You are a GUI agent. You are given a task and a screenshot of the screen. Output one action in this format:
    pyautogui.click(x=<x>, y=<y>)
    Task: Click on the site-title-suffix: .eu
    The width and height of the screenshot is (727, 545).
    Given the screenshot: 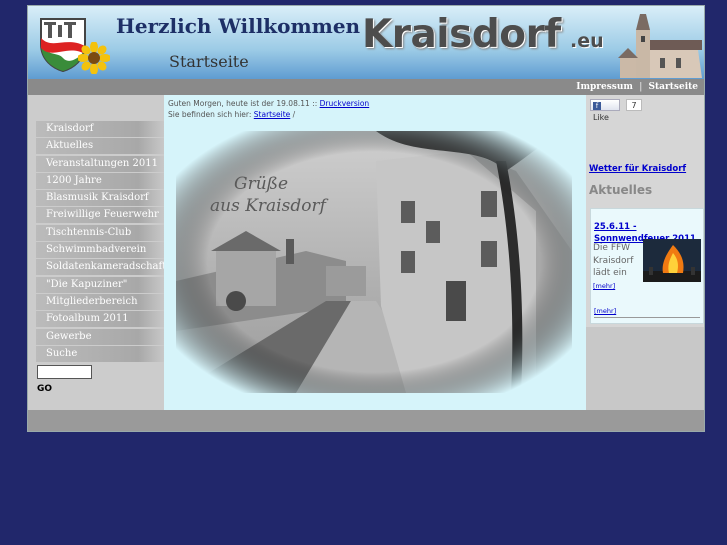 What is the action you would take?
    pyautogui.click(x=587, y=41)
    